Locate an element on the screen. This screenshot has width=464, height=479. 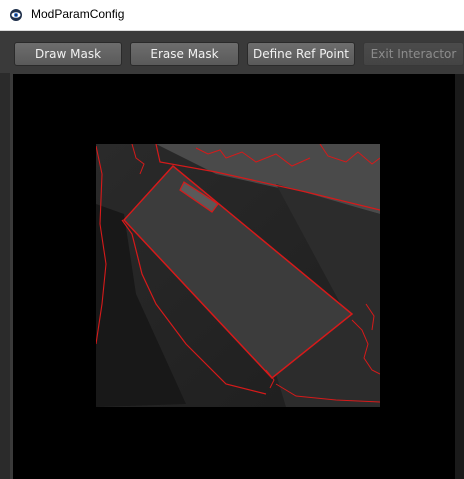
title-bar: ModParamConfig is located at coordinates (232, 15).